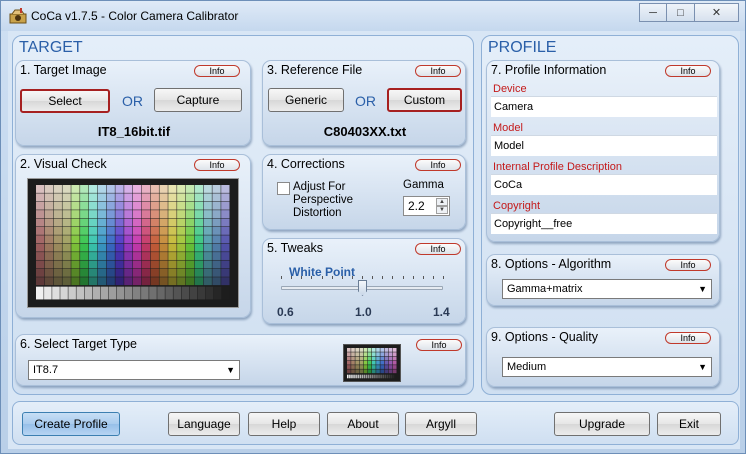 This screenshot has height=454, width=746. I want to click on reference-file-title: 3. Reference File, so click(315, 70).